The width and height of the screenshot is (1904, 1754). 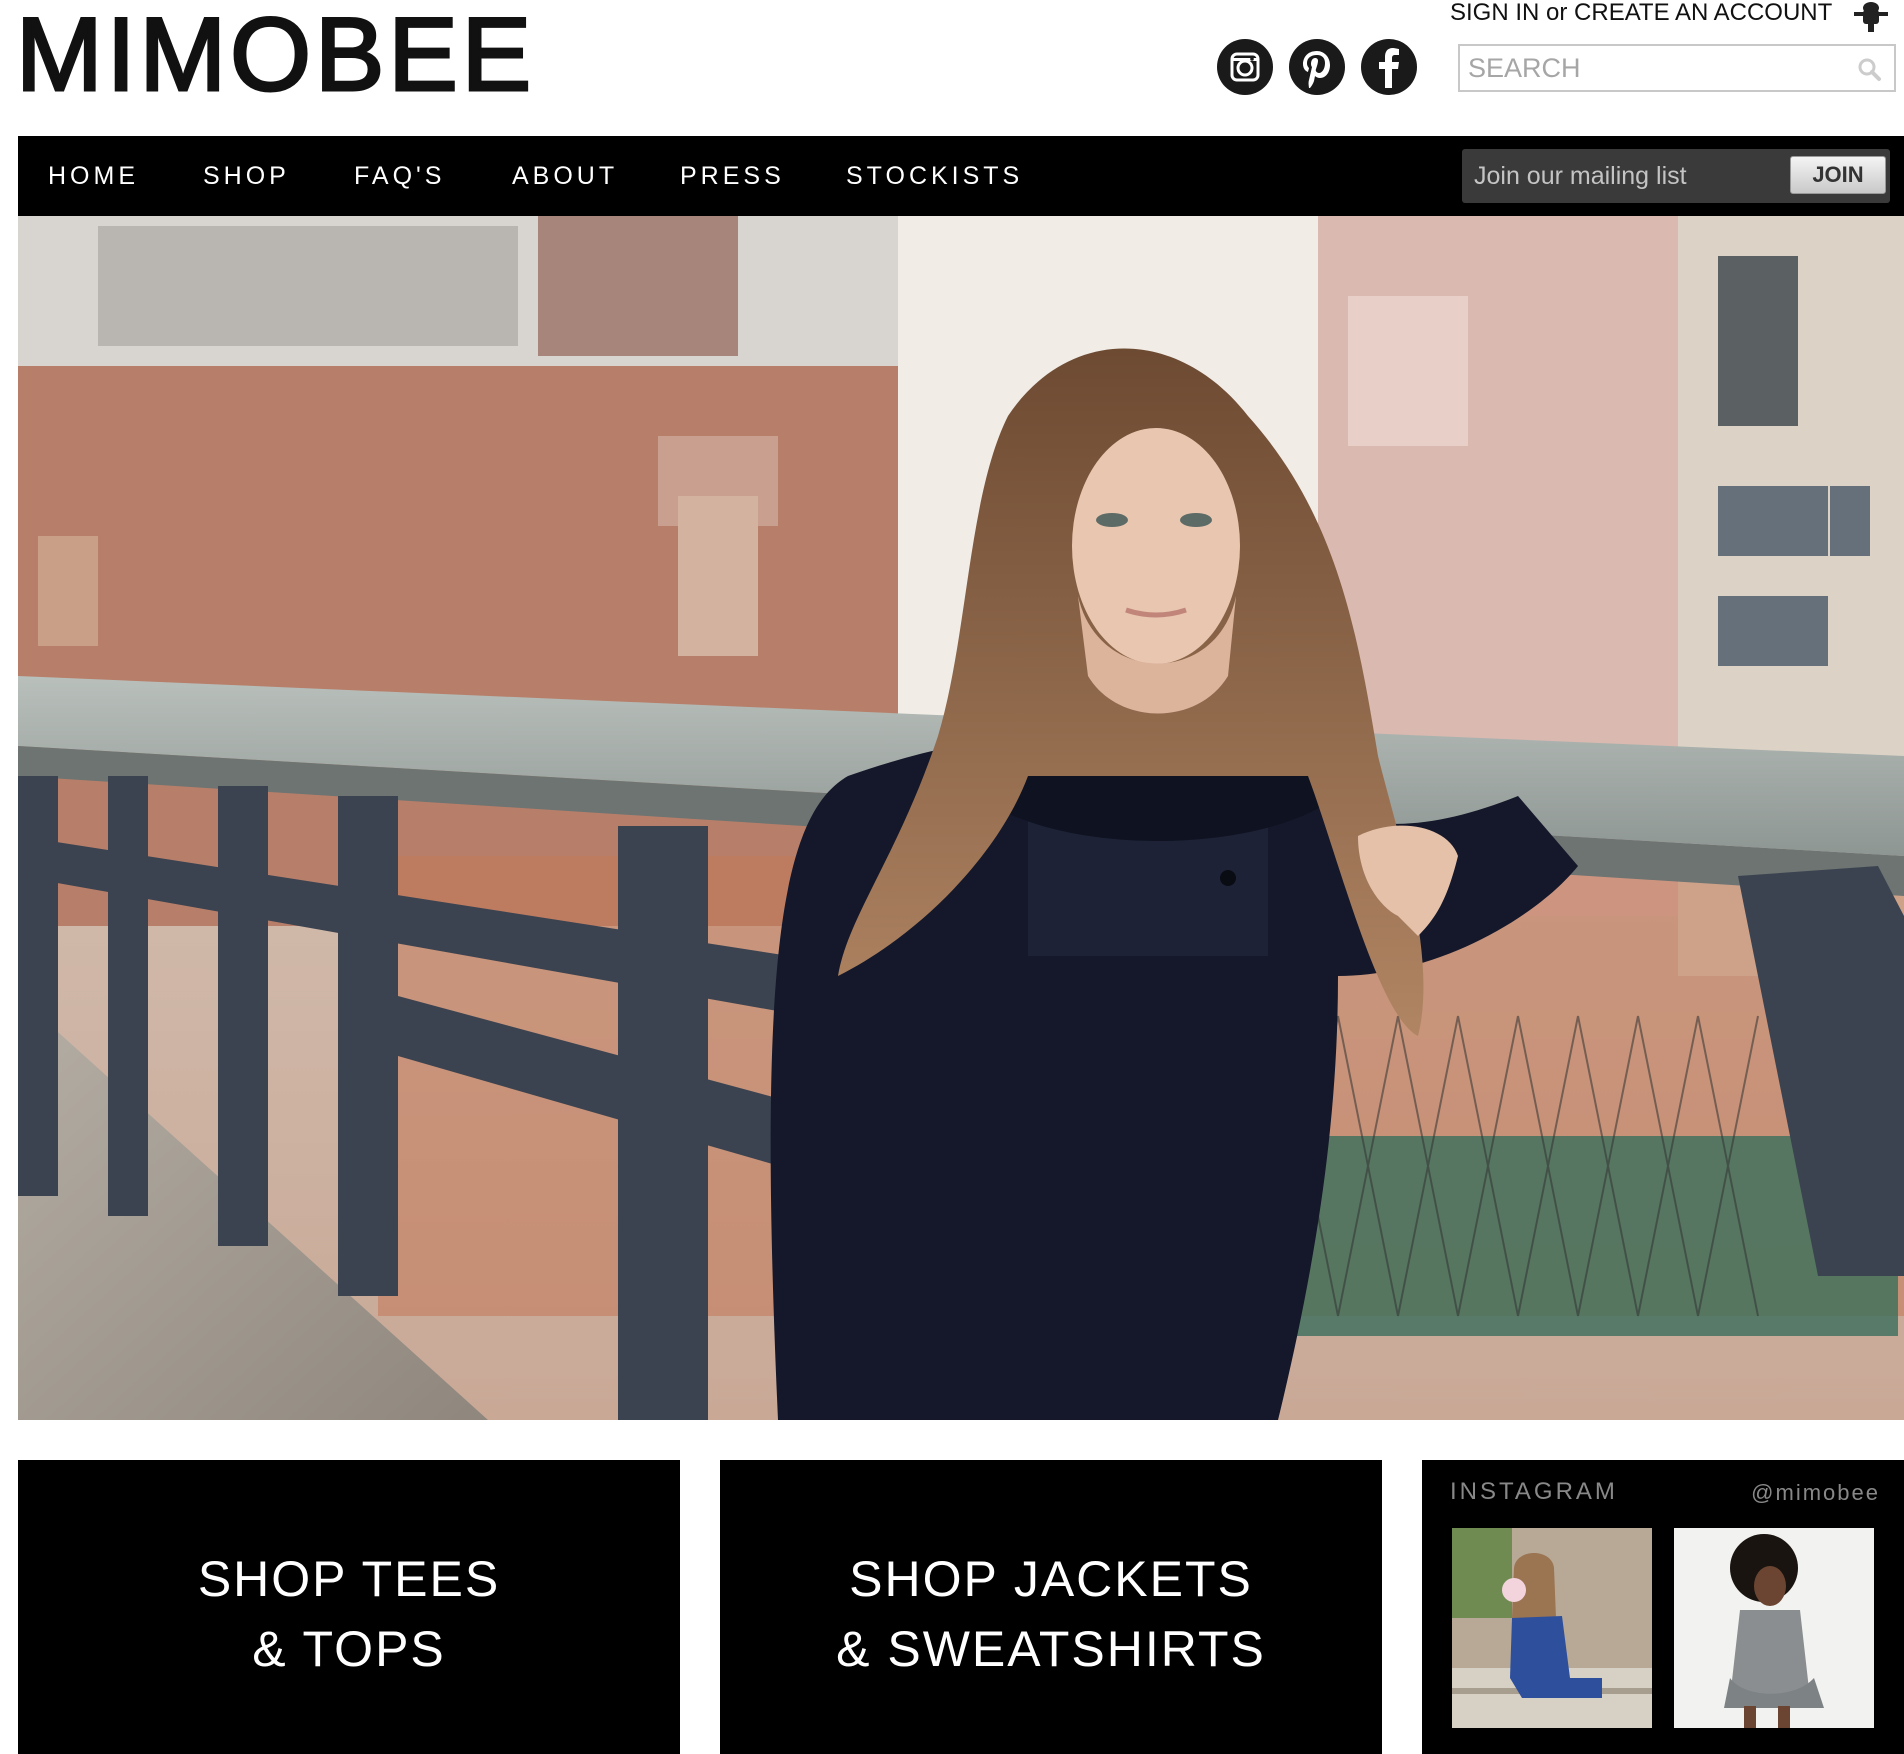 I want to click on search-box, so click(x=1677, y=68).